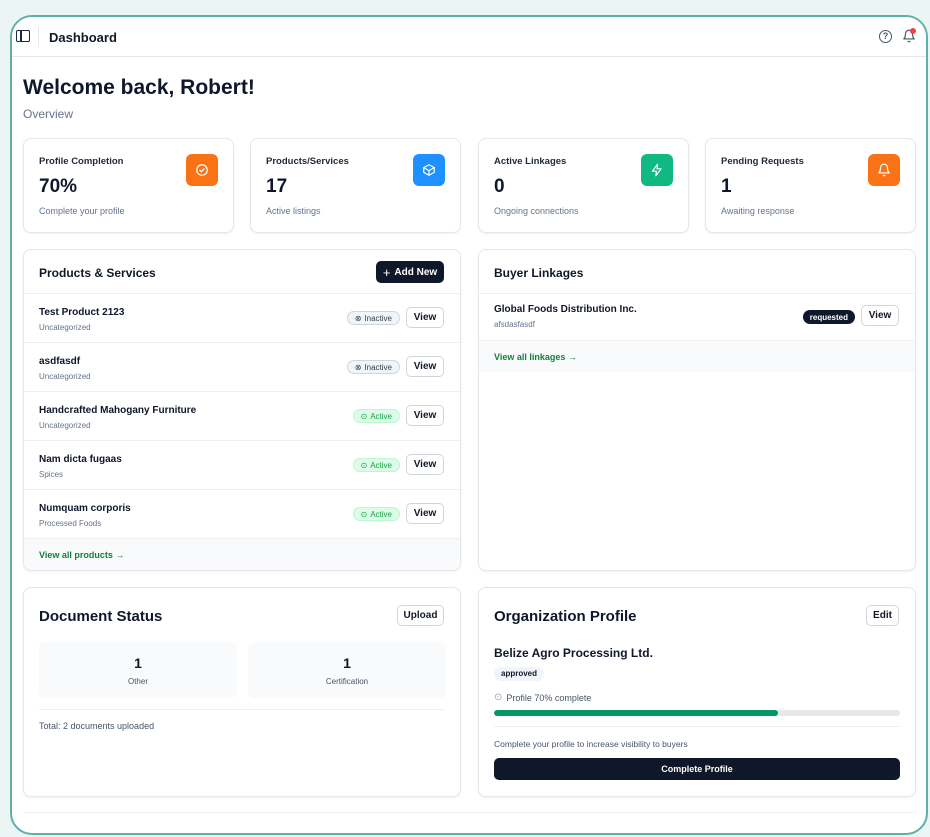 Image resolution: width=930 pixels, height=837 pixels. I want to click on document-type: Other, so click(137, 681).